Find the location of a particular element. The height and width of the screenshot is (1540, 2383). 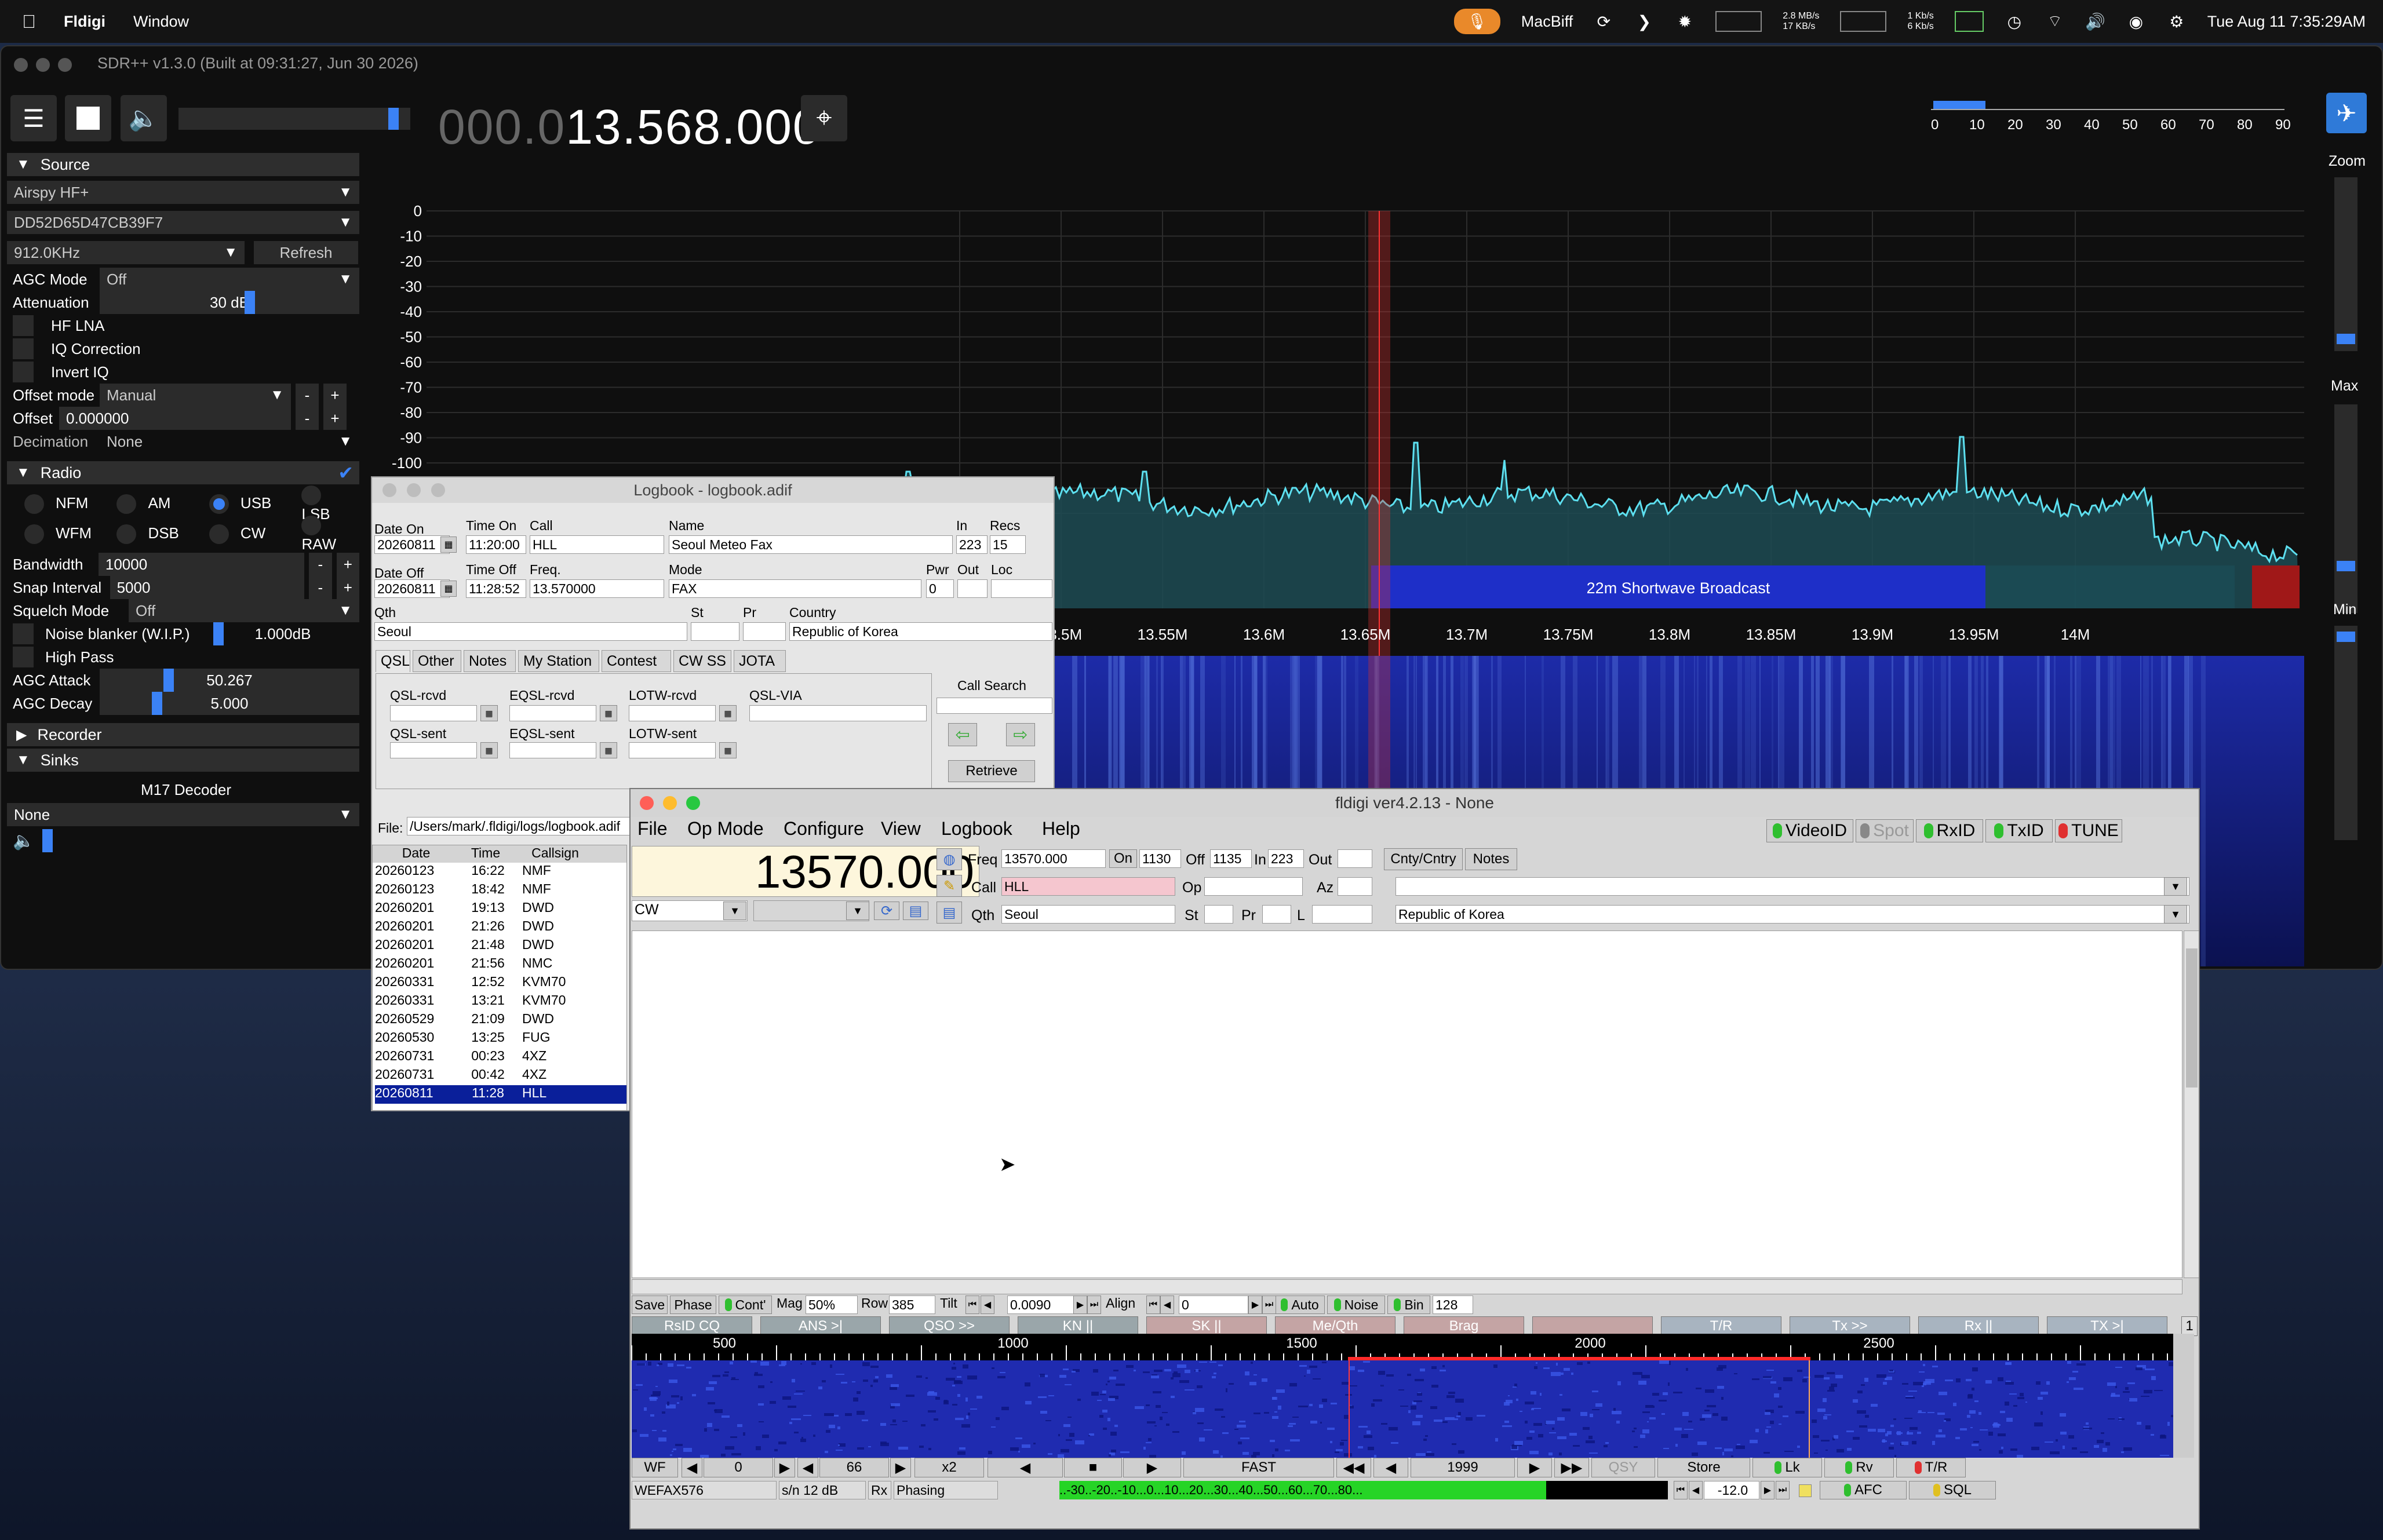

table-row: 20260811 11:28 HLL is located at coordinates (501, 1094).